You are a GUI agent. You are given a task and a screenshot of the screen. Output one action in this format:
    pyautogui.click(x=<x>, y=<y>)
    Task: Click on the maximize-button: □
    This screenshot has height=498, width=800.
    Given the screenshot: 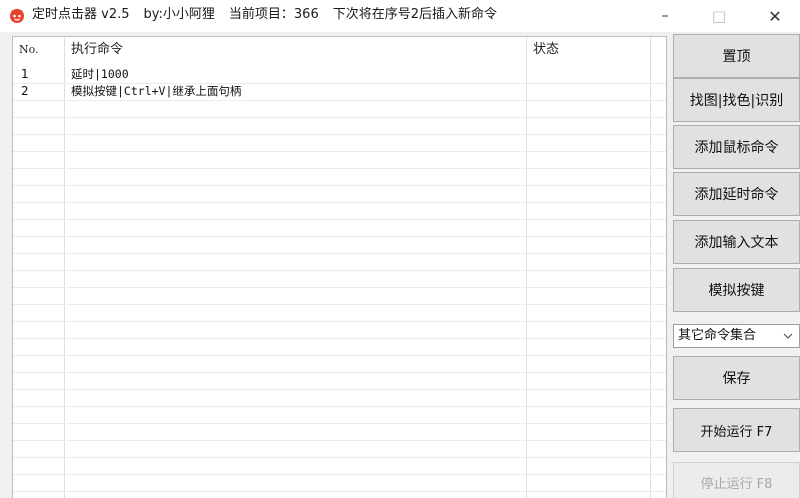 What is the action you would take?
    pyautogui.click(x=719, y=16)
    